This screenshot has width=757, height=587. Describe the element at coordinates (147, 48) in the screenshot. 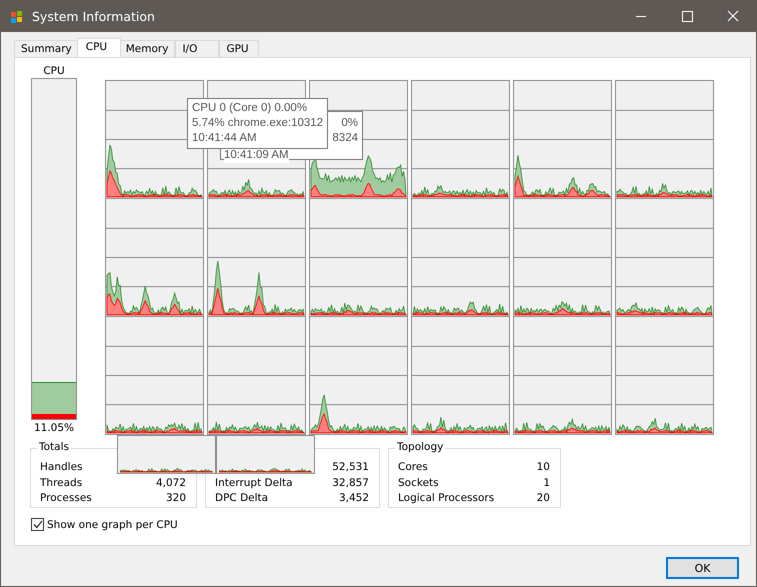

I see `tab: Memory` at that location.